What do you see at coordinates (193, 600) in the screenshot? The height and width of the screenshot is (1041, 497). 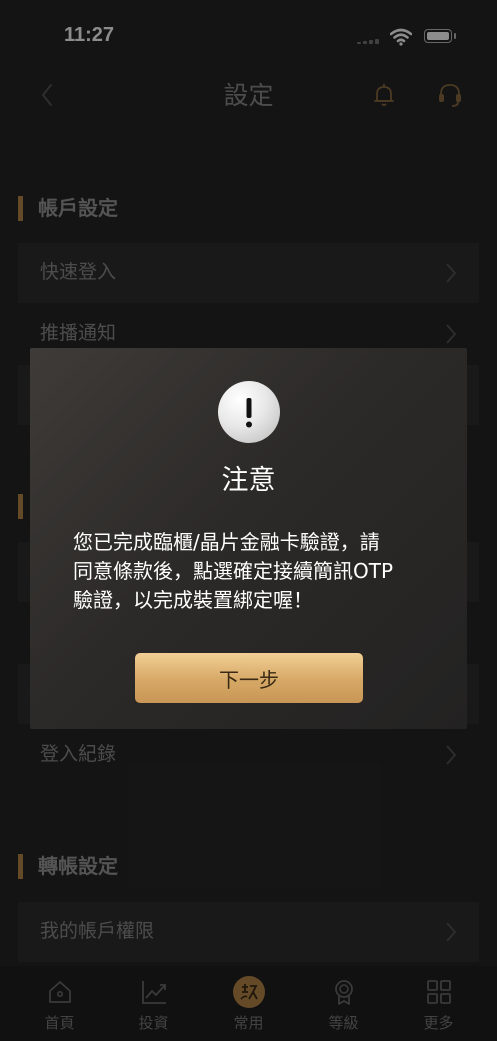 I see `dialog-message-line: 驗證，以完成裝置綁定喔！` at bounding box center [193, 600].